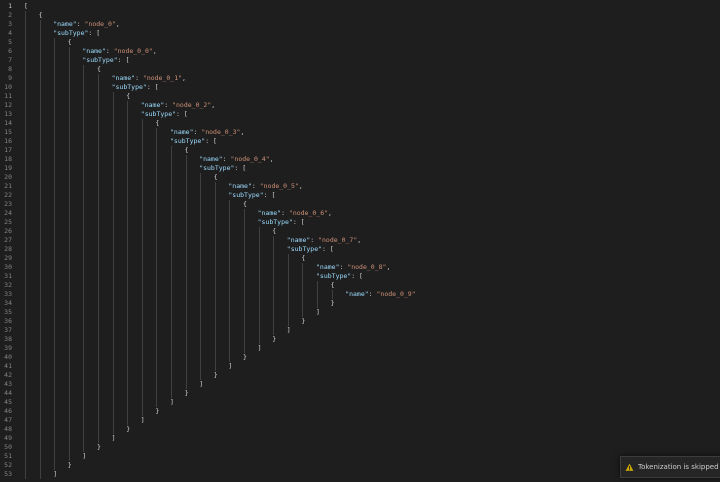  I want to click on code-line: 21 "name": "node_0_5",, so click(360, 186).